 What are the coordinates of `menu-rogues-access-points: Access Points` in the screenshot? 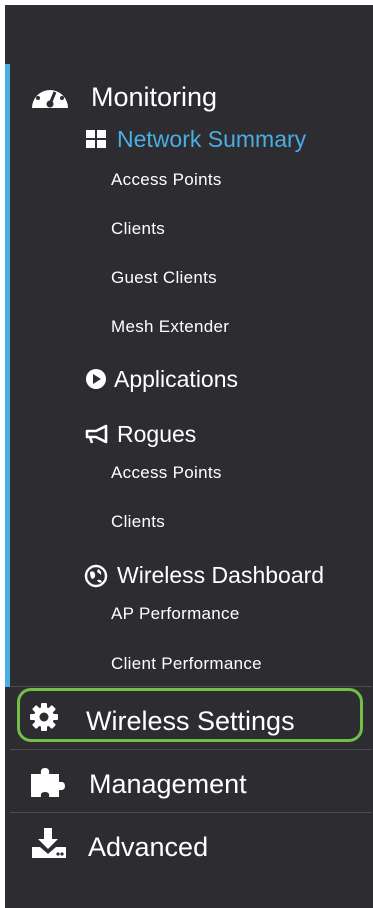 It's located at (166, 473).